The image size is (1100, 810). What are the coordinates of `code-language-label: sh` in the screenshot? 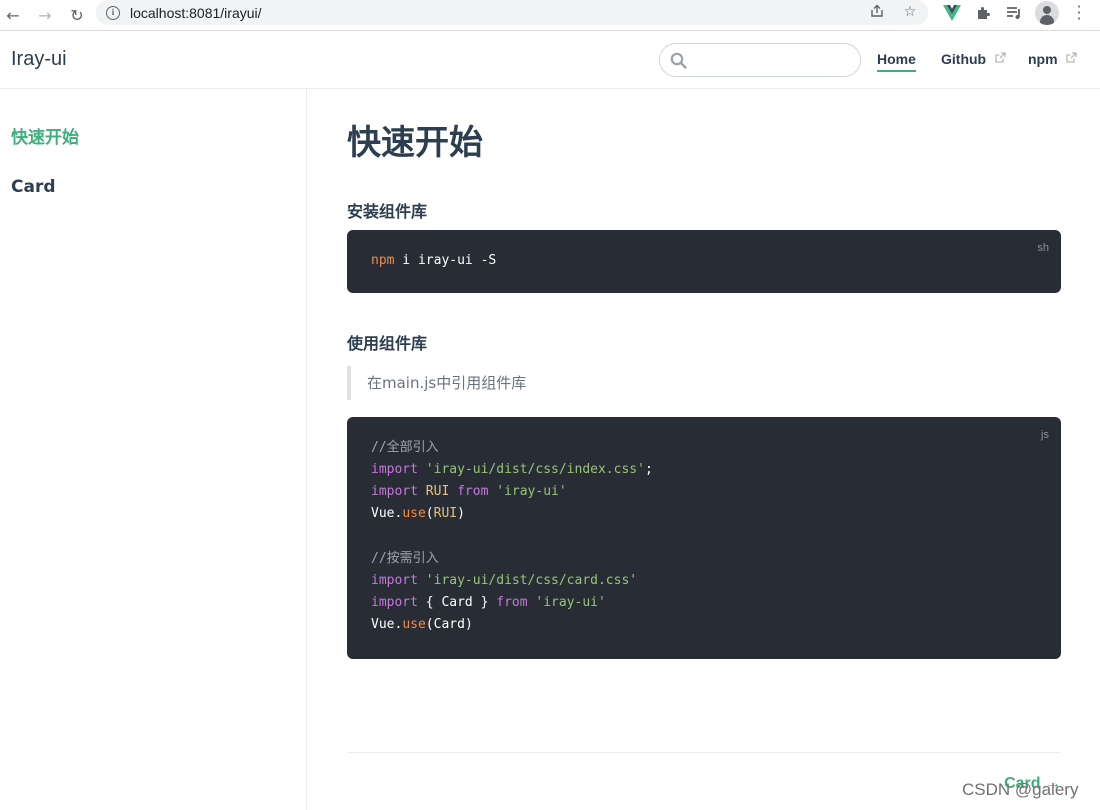 It's located at (1043, 248).